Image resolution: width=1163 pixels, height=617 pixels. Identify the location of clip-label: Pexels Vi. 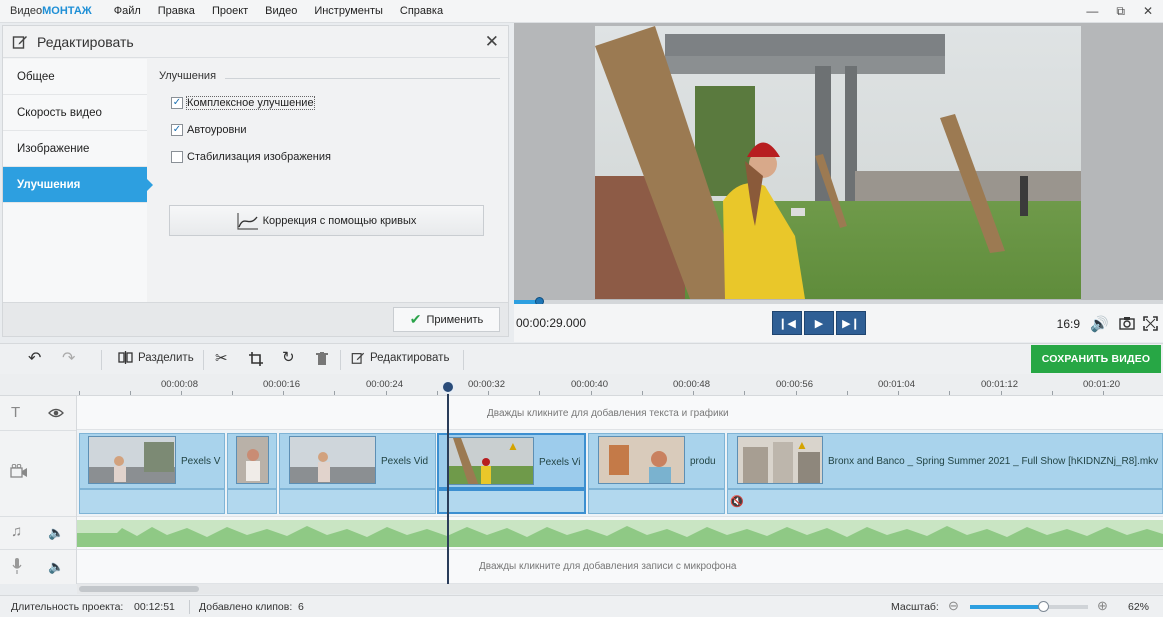
(560, 462).